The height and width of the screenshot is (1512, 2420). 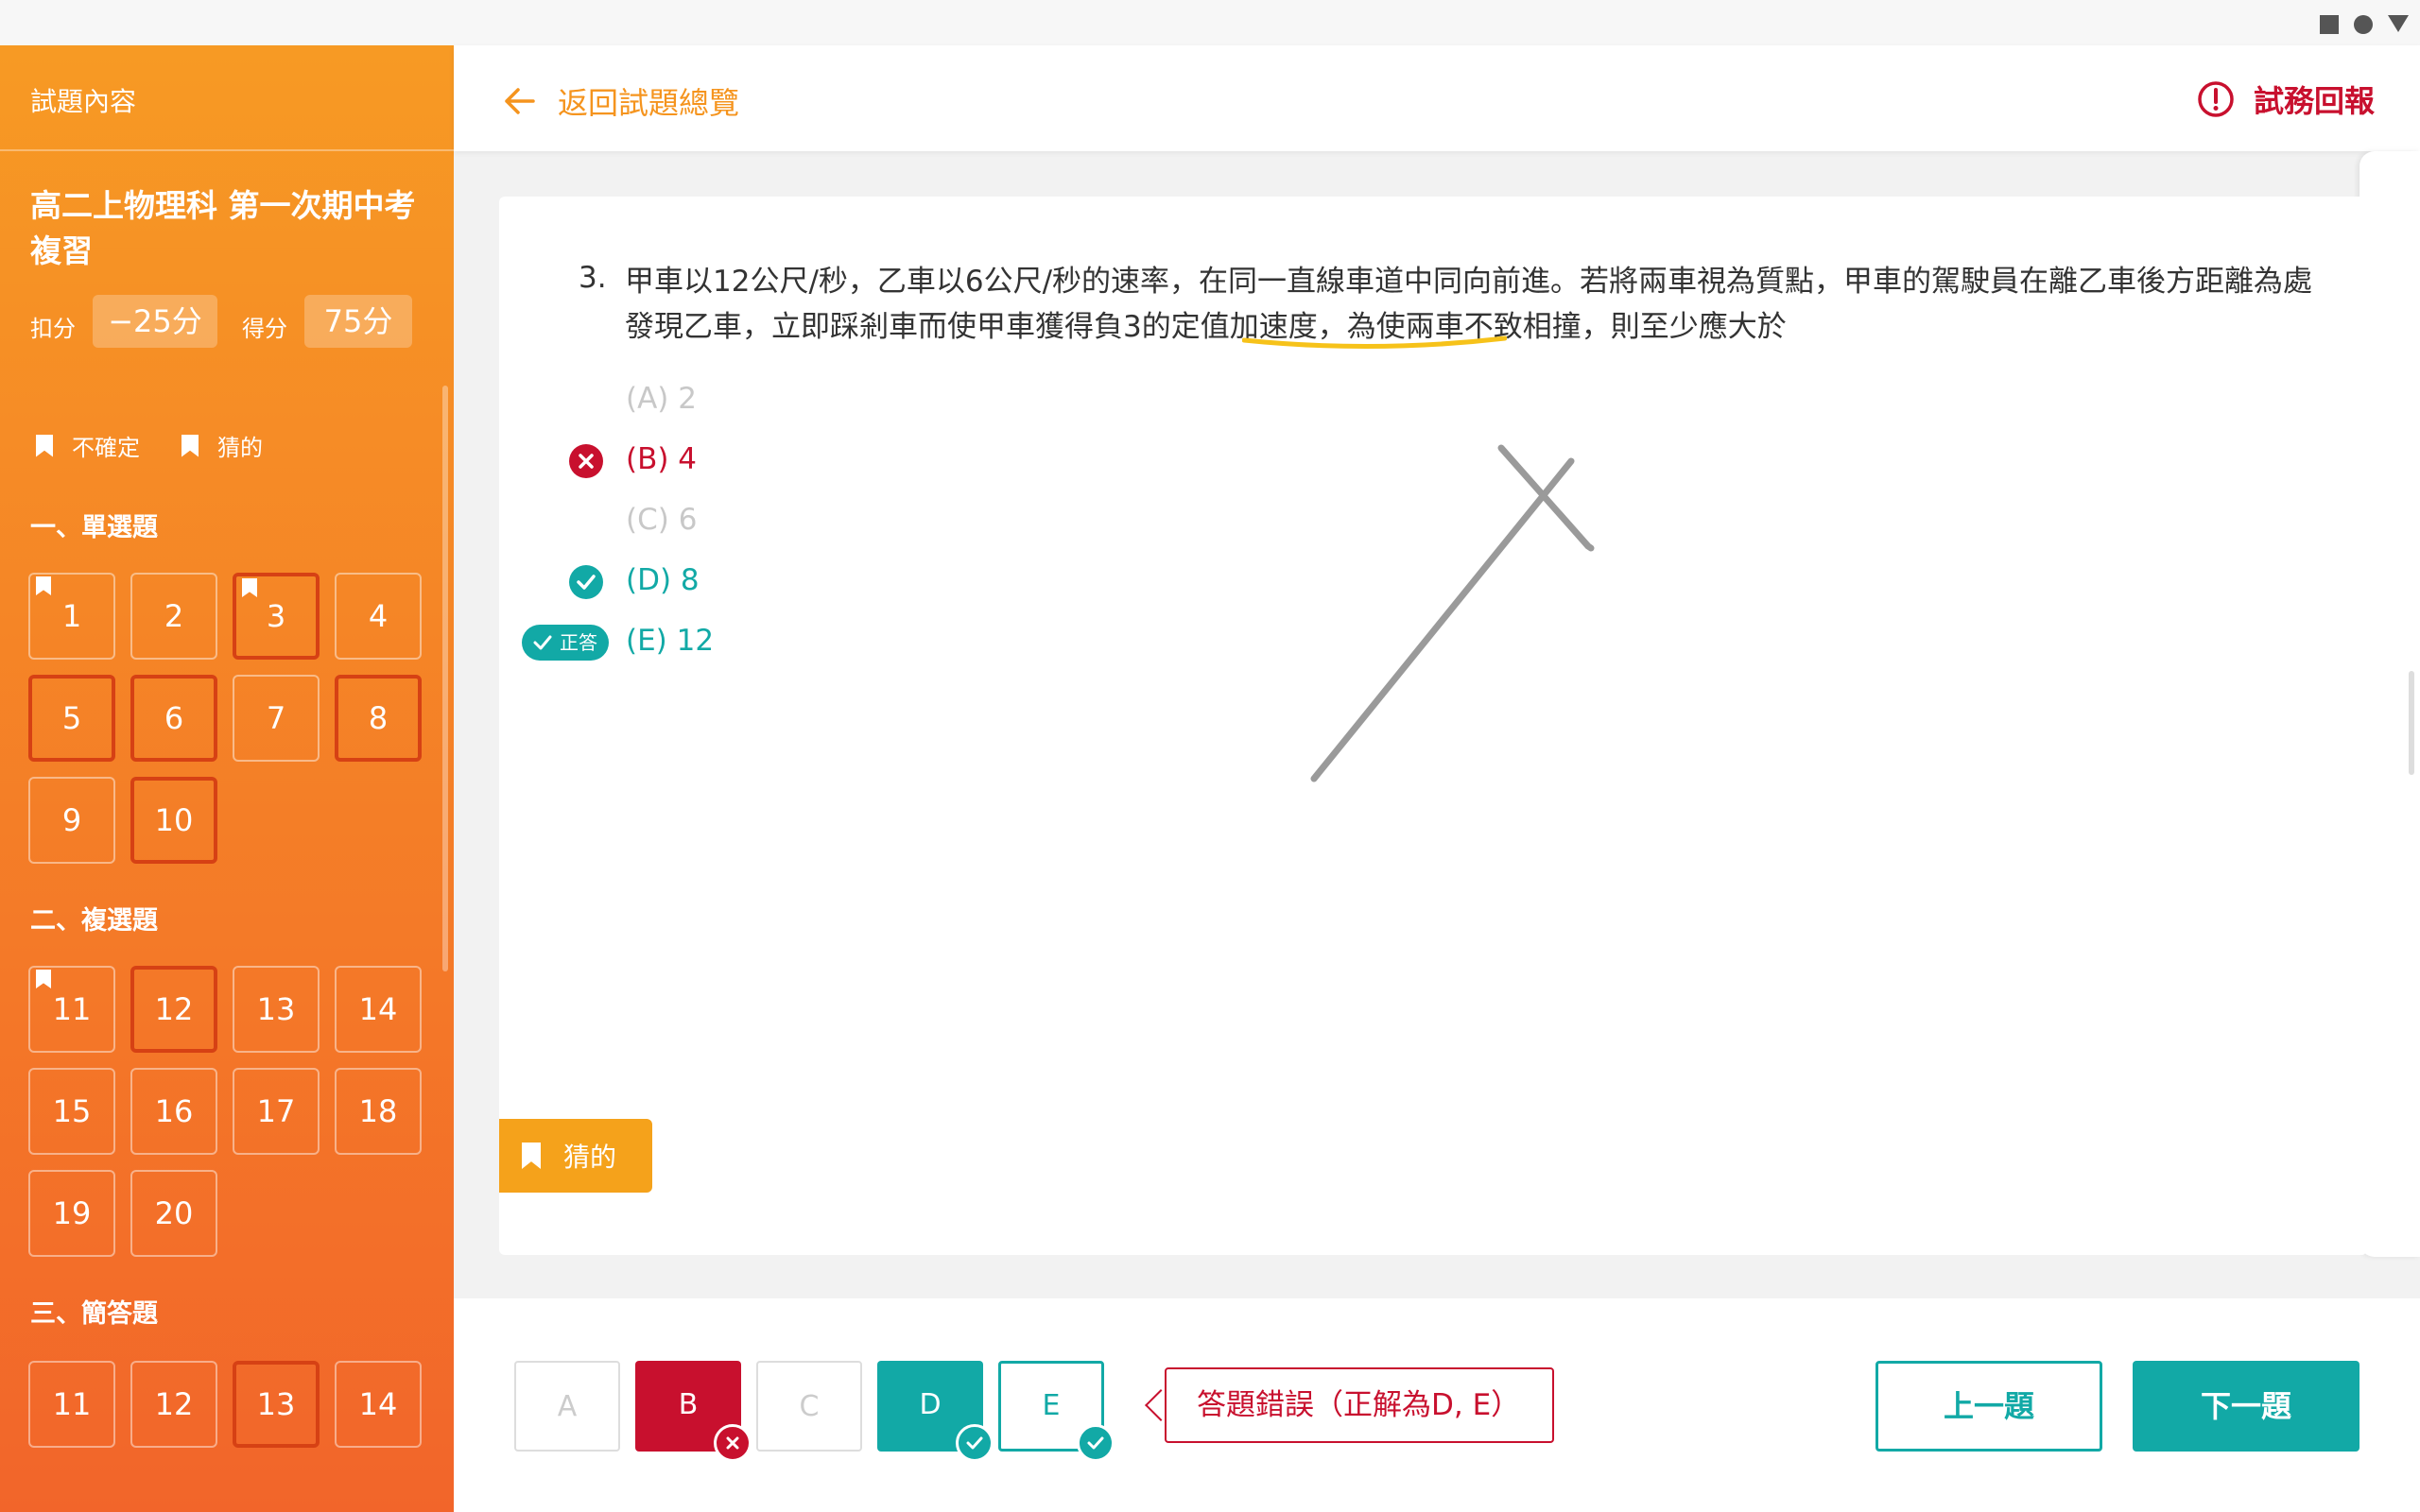 I want to click on next-question-button: 下一題, so click(x=2246, y=1406).